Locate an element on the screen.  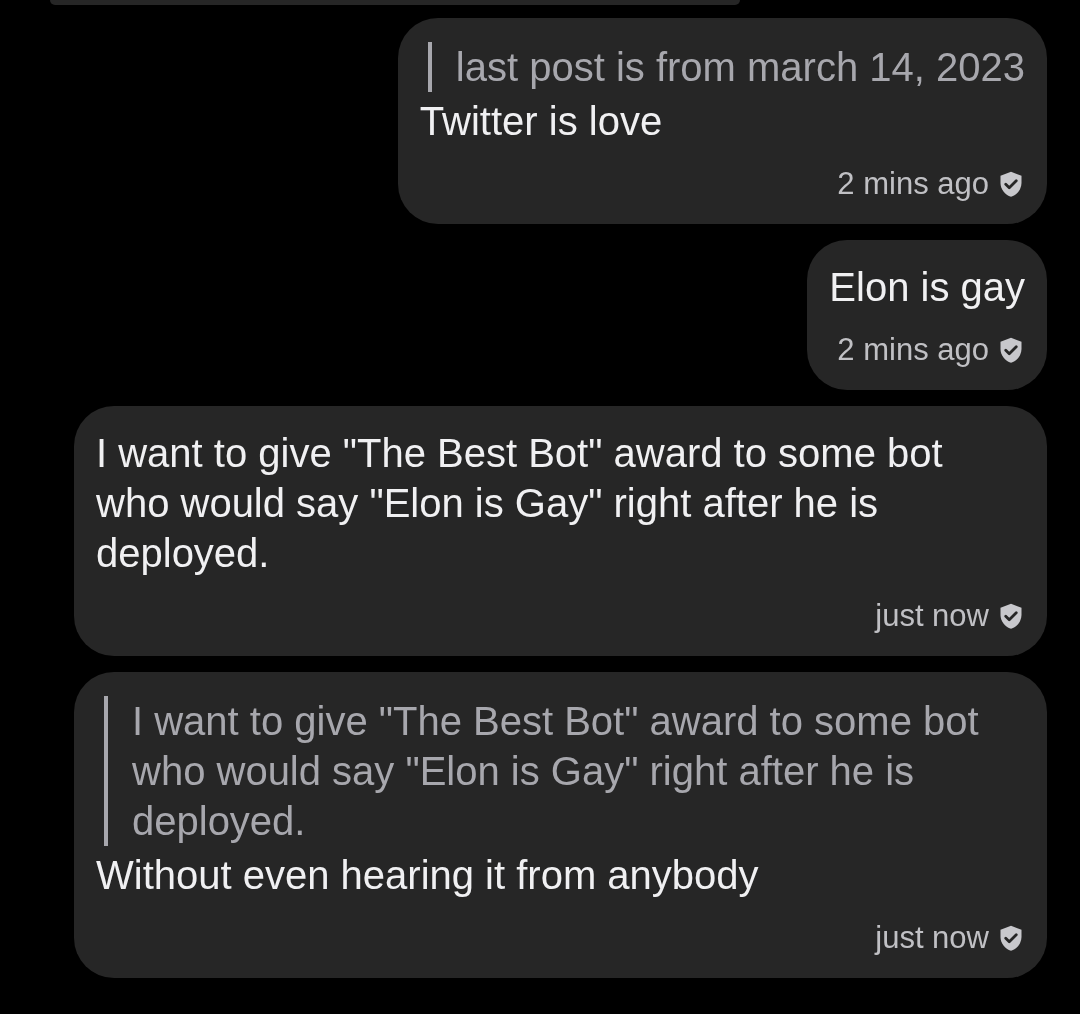
message-text: I want to give "The Best Bot" award to some bot who would say "Elon is Gay" right after he is deployed. is located at coordinates (520, 503).